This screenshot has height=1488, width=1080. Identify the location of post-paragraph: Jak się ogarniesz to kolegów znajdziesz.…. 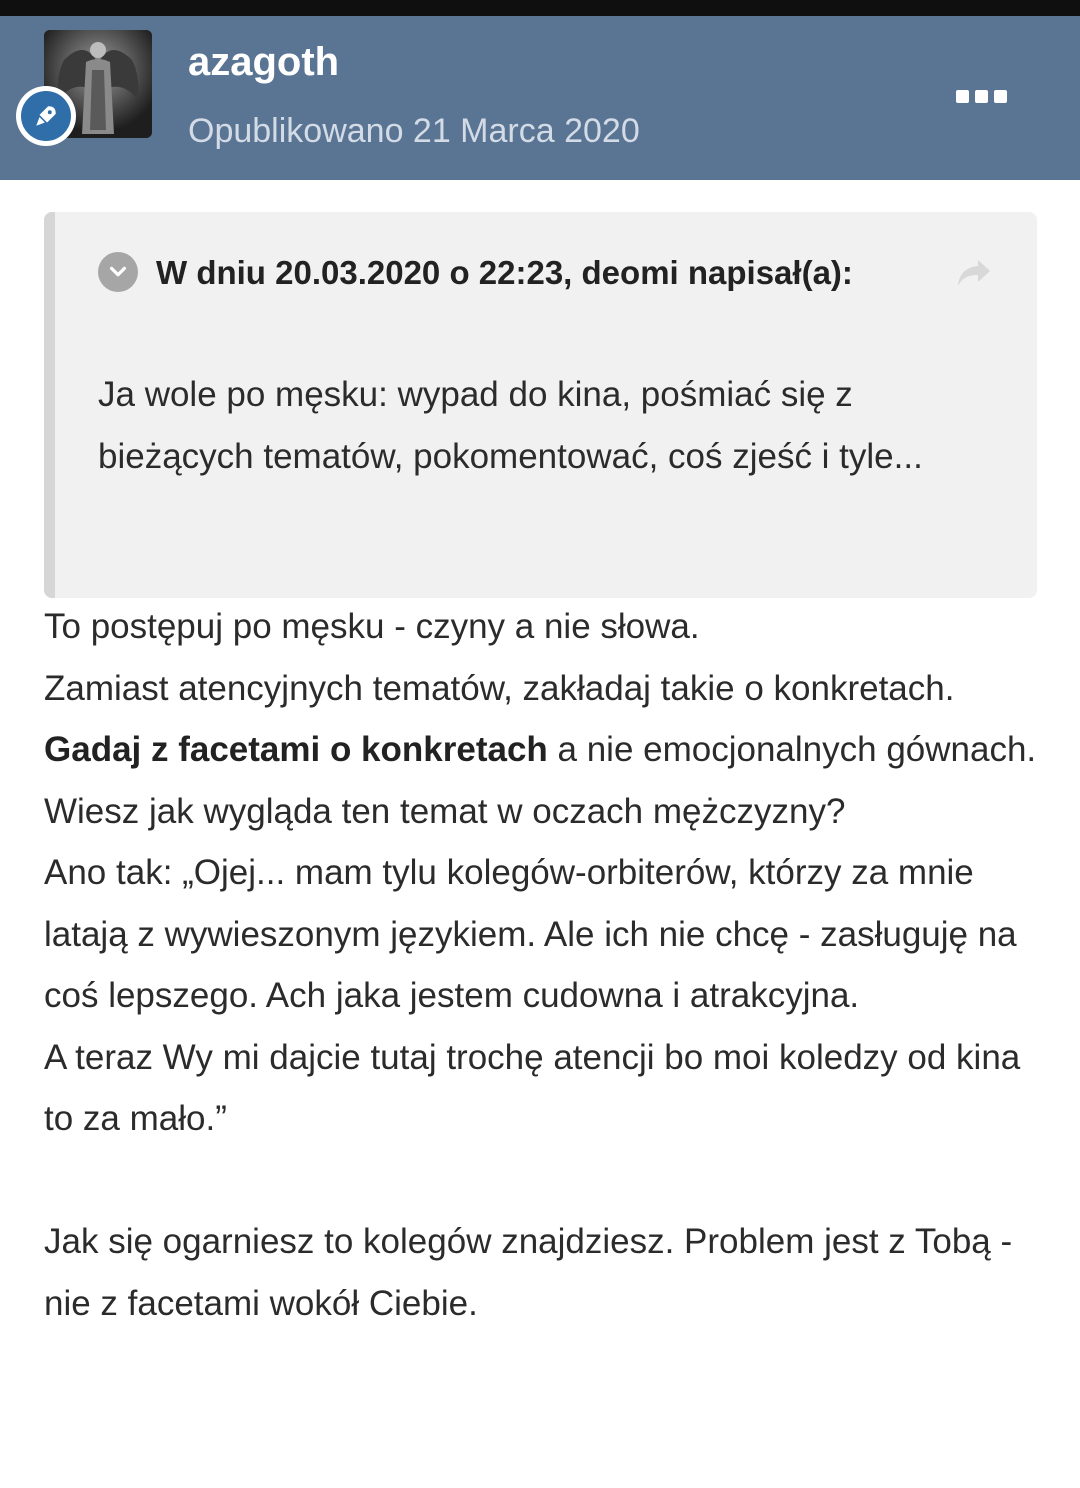
(528, 1272).